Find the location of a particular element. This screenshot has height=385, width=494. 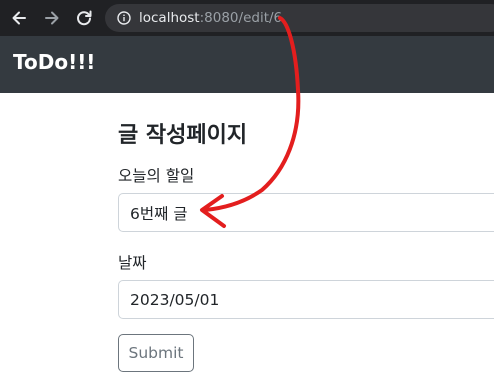

back-arrow-icon is located at coordinates (19, 18).